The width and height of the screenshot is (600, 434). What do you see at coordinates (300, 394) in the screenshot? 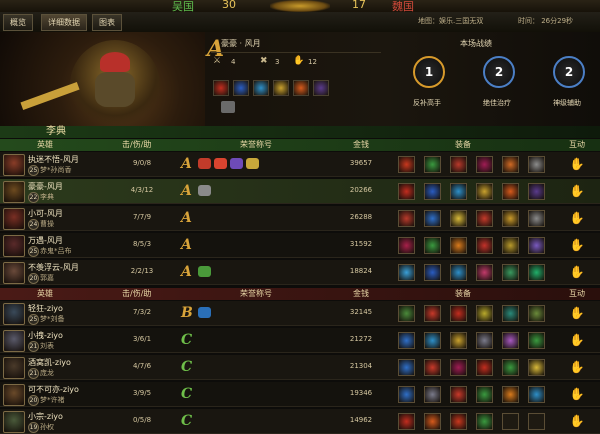
I see `player-row: 可不可亦-ziyo 20 梦*许褚 3/9/5 C 19346 ✋` at bounding box center [300, 394].